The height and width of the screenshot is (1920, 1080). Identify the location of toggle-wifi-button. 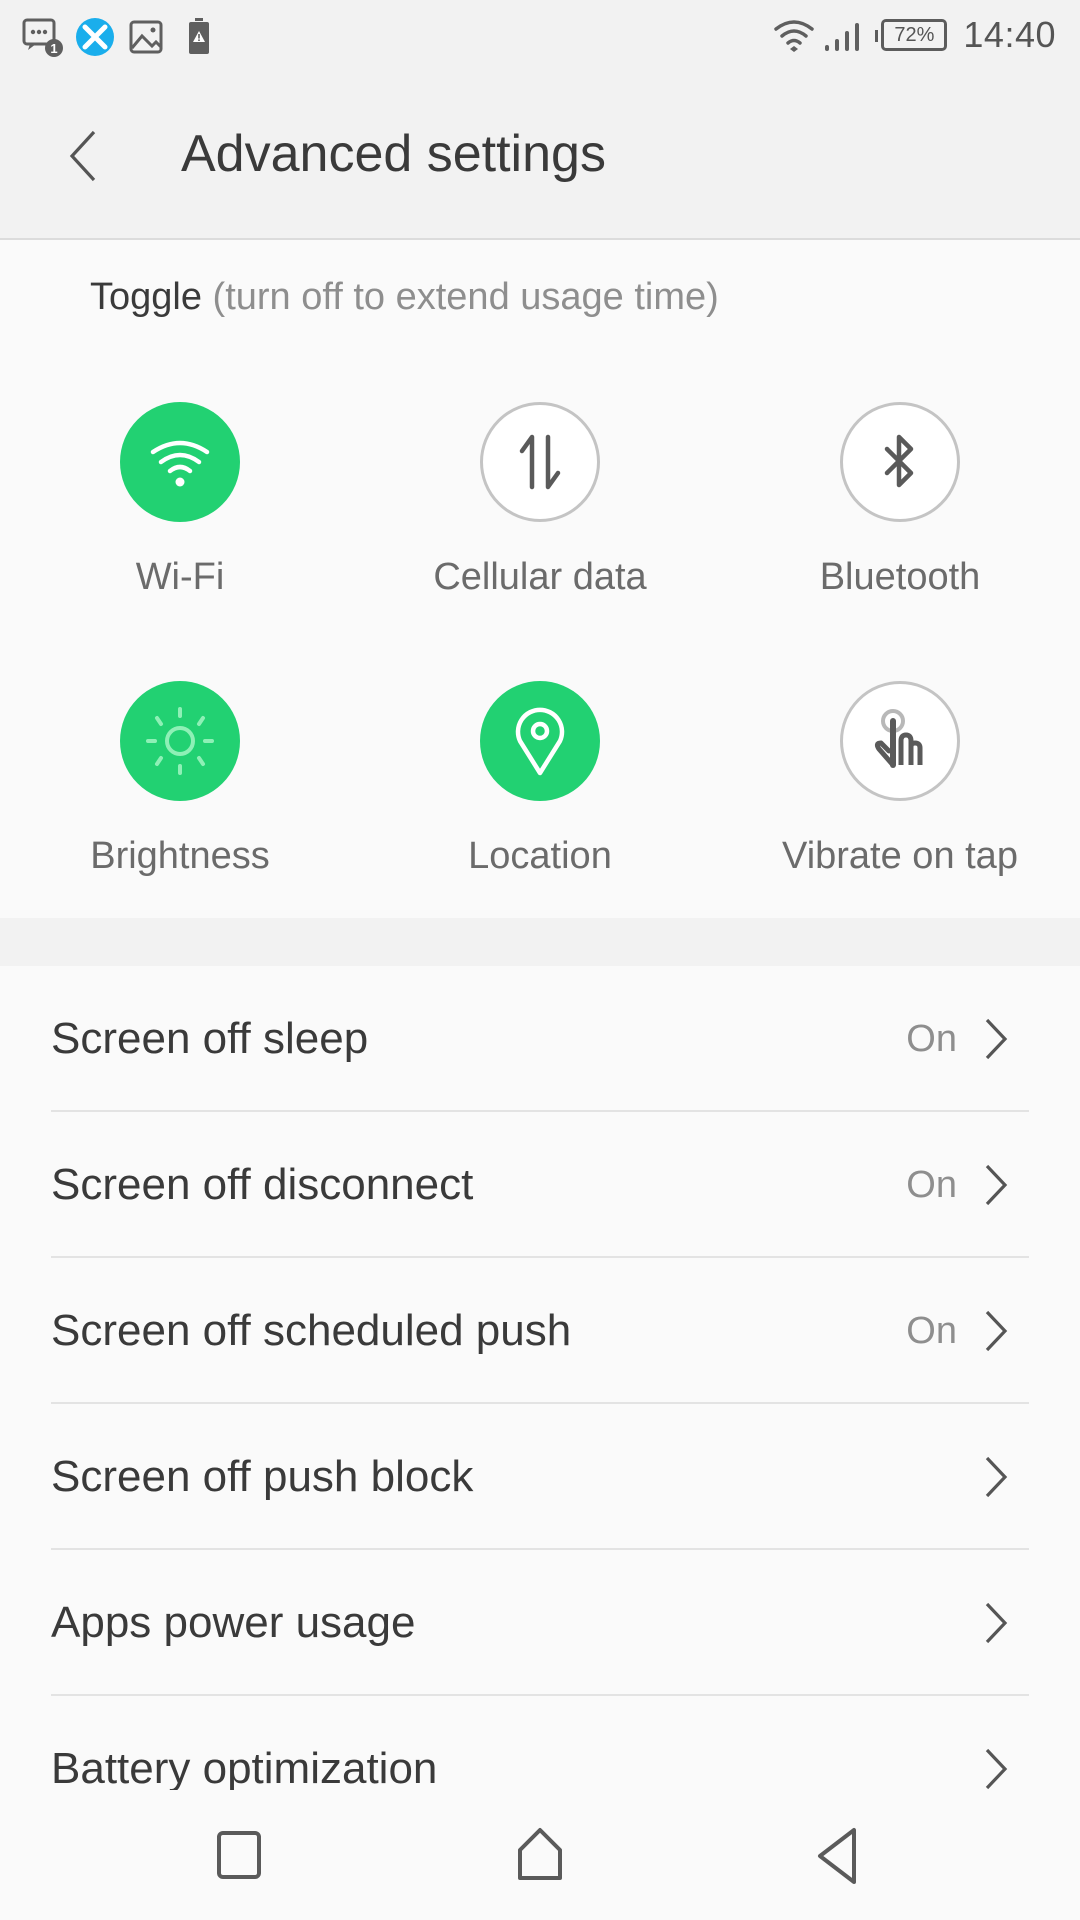
(180, 462).